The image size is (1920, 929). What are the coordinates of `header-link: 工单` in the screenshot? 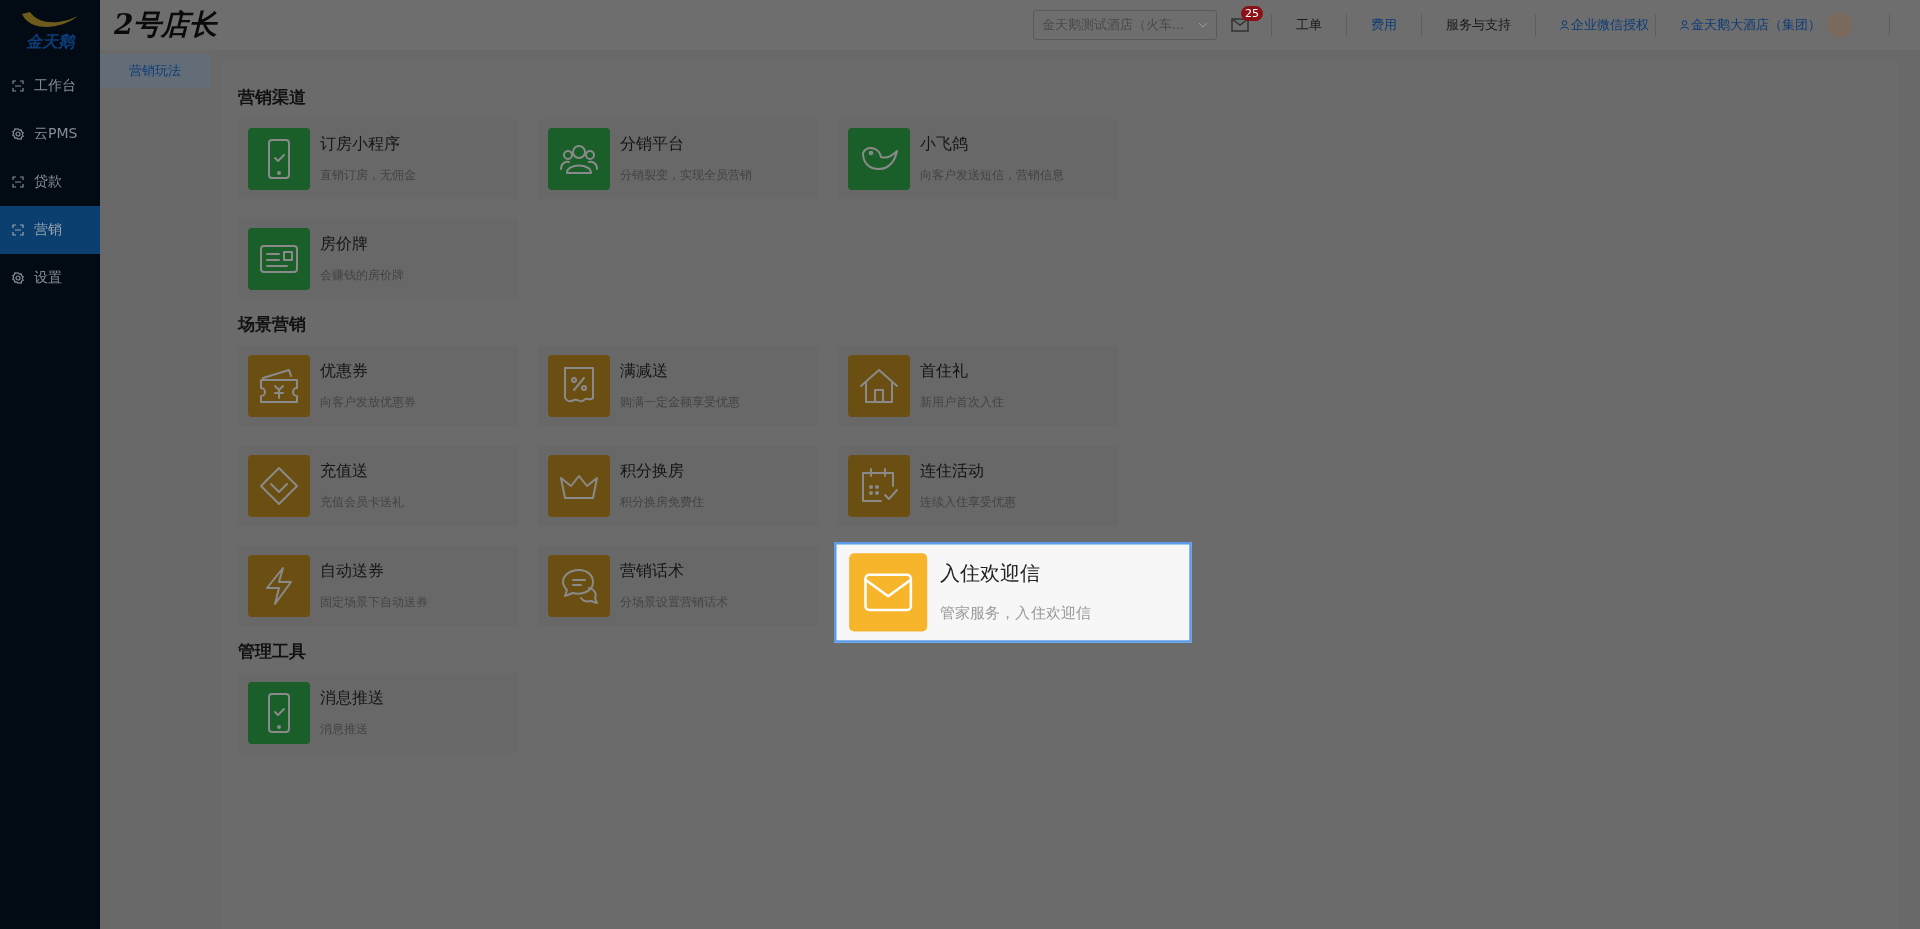 It's located at (1309, 25).